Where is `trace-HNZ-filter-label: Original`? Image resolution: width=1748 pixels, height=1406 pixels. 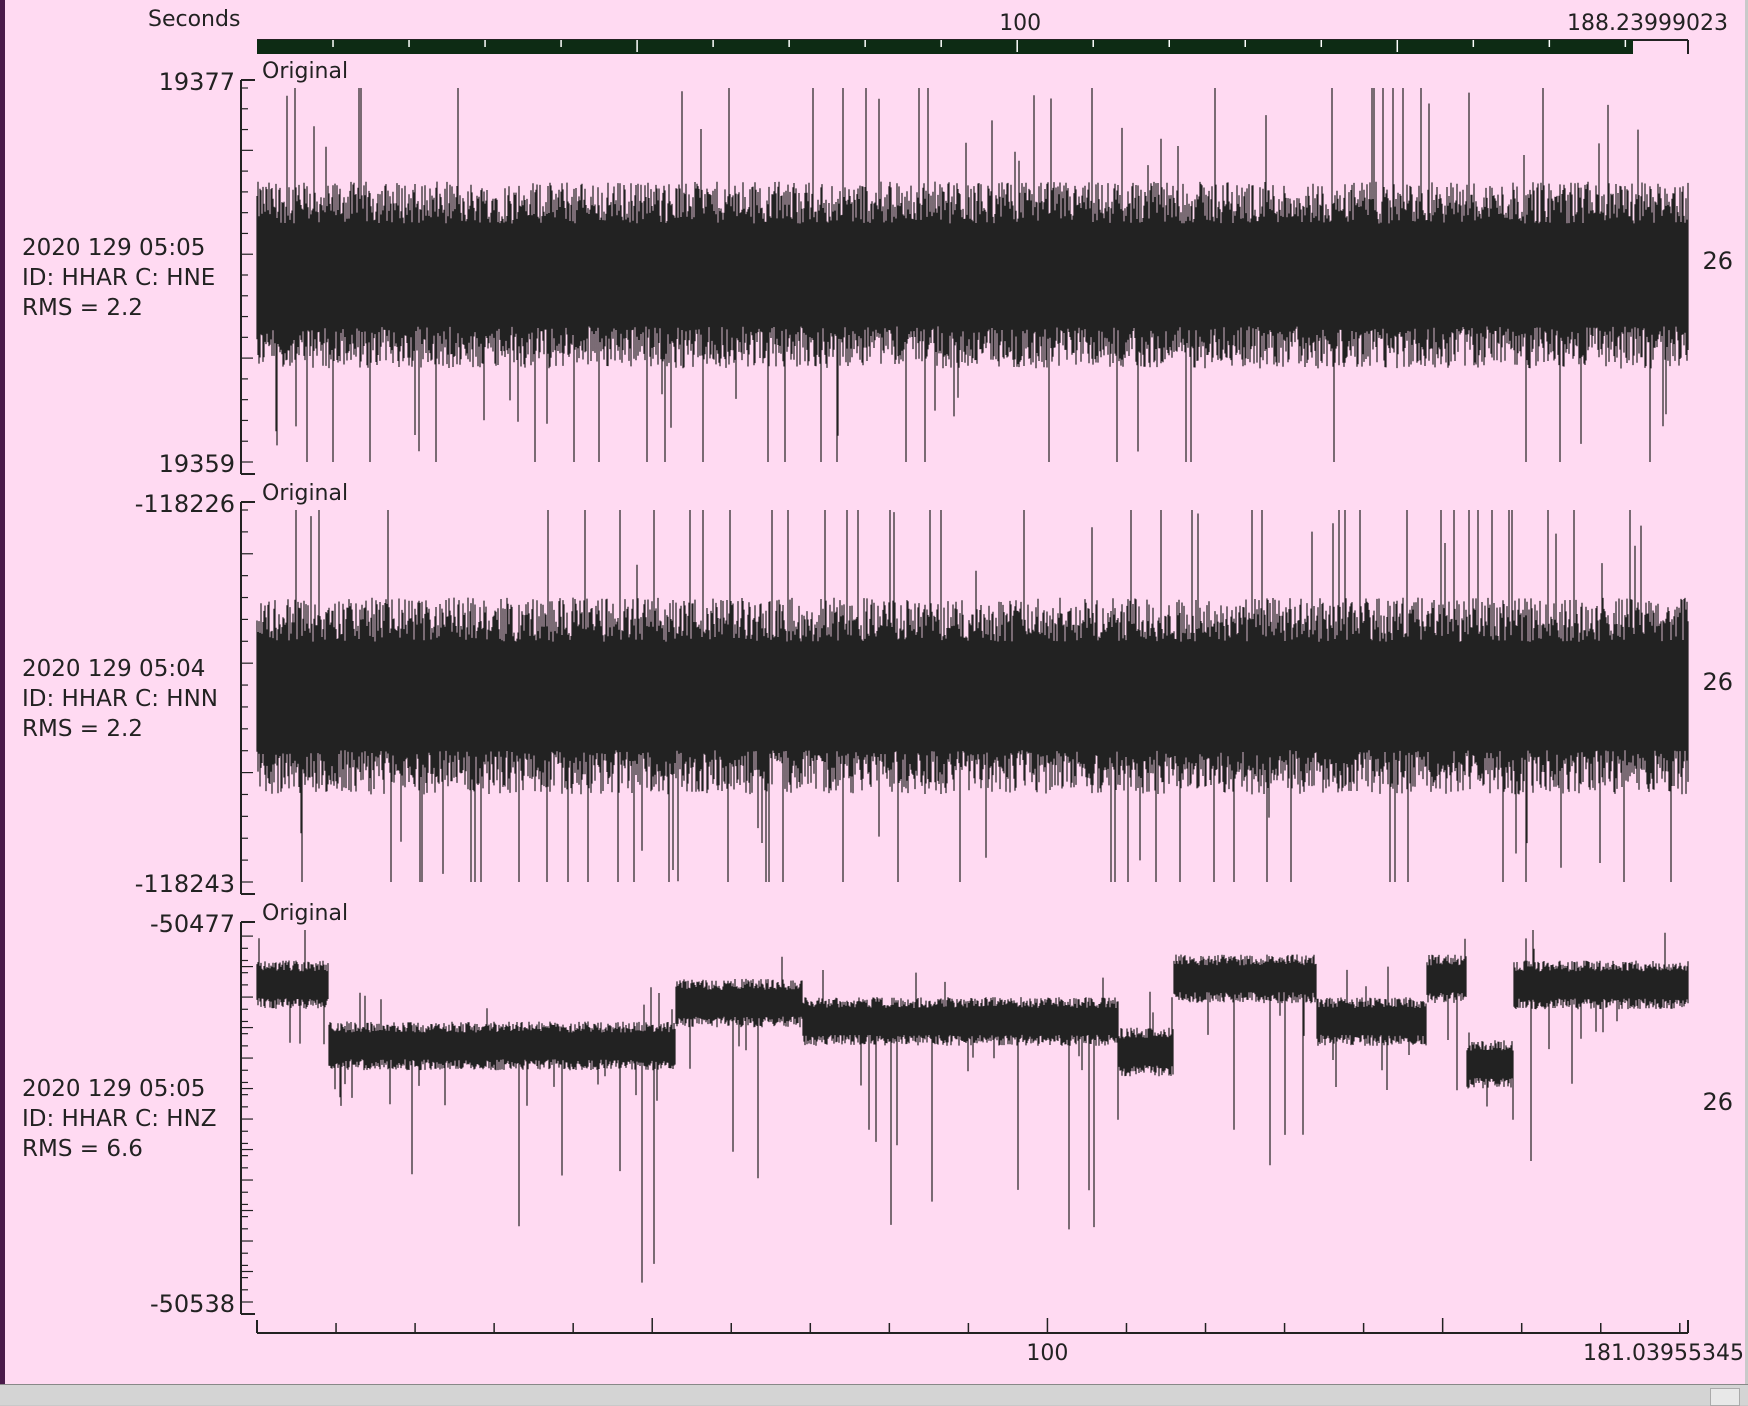 trace-HNZ-filter-label: Original is located at coordinates (305, 913).